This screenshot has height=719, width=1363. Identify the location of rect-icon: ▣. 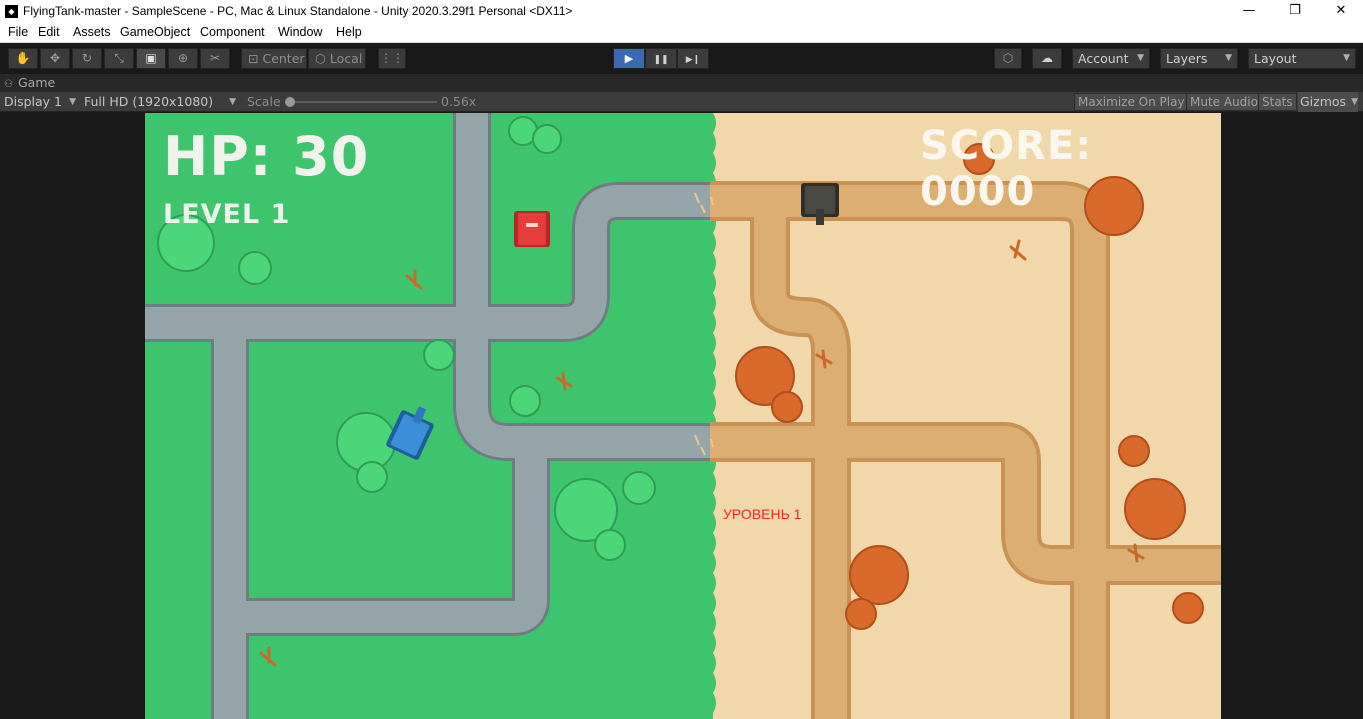
(151, 58).